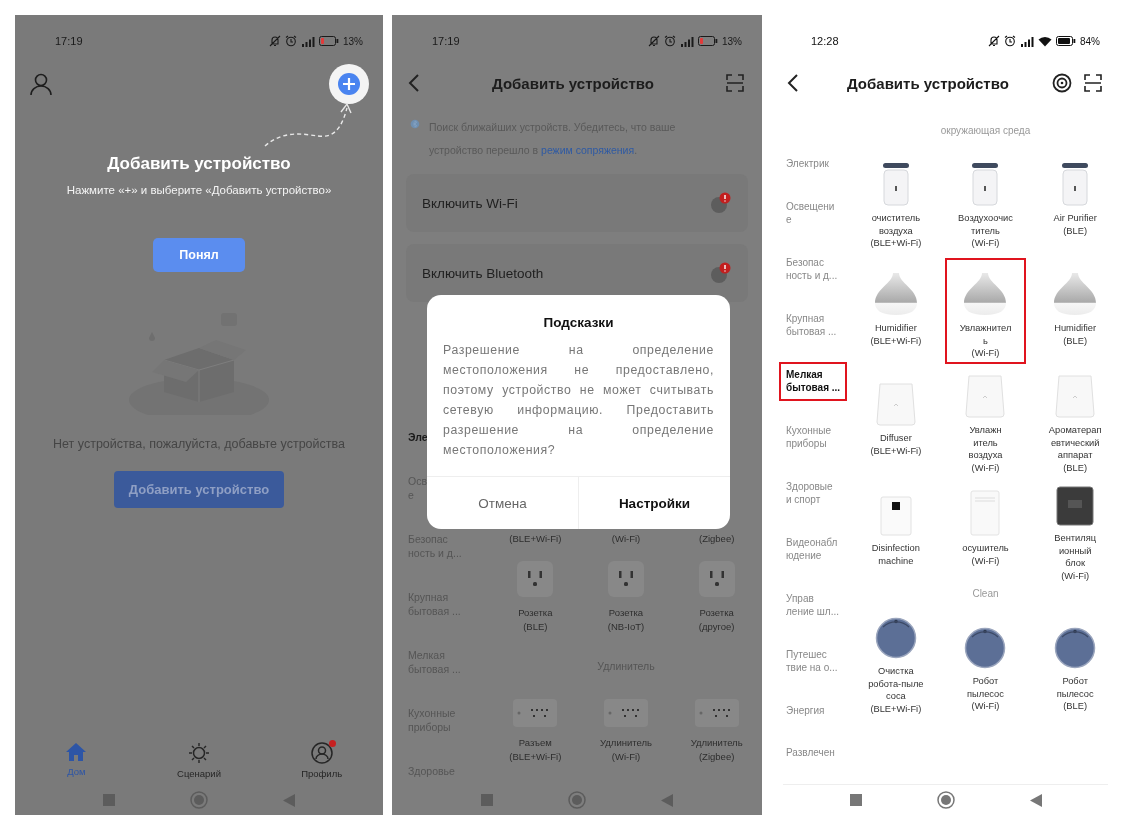 This screenshot has width=1126, height=815. I want to click on device-label: Diffuser (BLE+Wi-Fi), so click(896, 444).